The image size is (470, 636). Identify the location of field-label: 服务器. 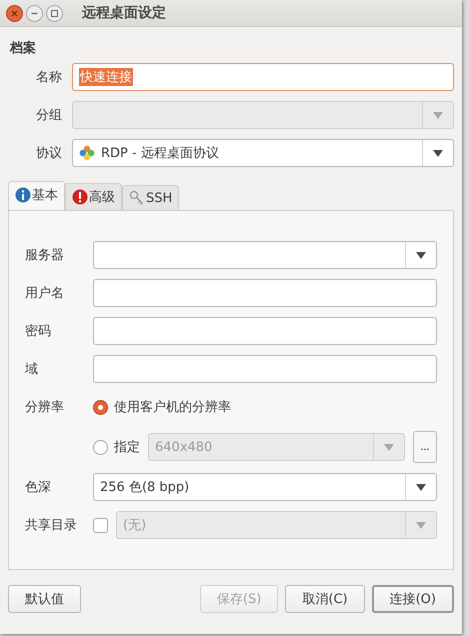
(45, 255).